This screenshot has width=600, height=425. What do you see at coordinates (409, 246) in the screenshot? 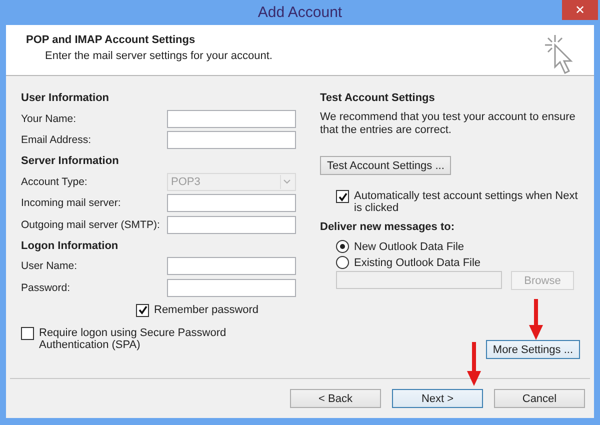
I see `radio-label: New Outlook Data File` at bounding box center [409, 246].